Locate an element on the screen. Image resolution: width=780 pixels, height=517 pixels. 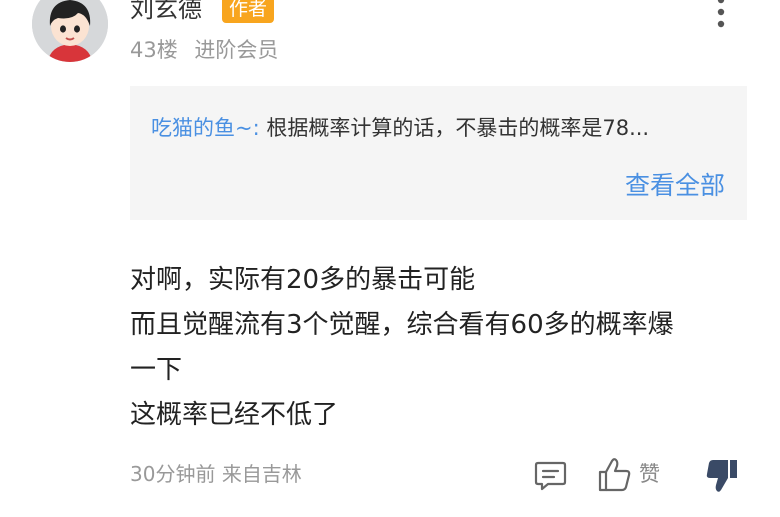
dislike-button is located at coordinates (722, 476).